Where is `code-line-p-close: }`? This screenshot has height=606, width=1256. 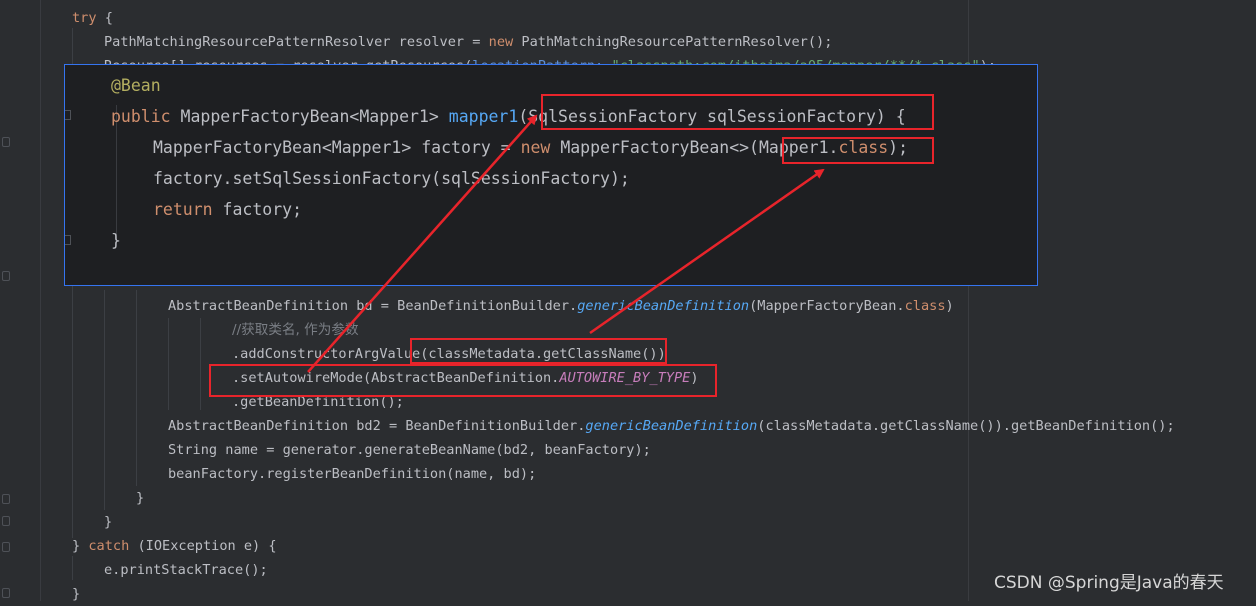 code-line-p-close: } is located at coordinates (116, 240).